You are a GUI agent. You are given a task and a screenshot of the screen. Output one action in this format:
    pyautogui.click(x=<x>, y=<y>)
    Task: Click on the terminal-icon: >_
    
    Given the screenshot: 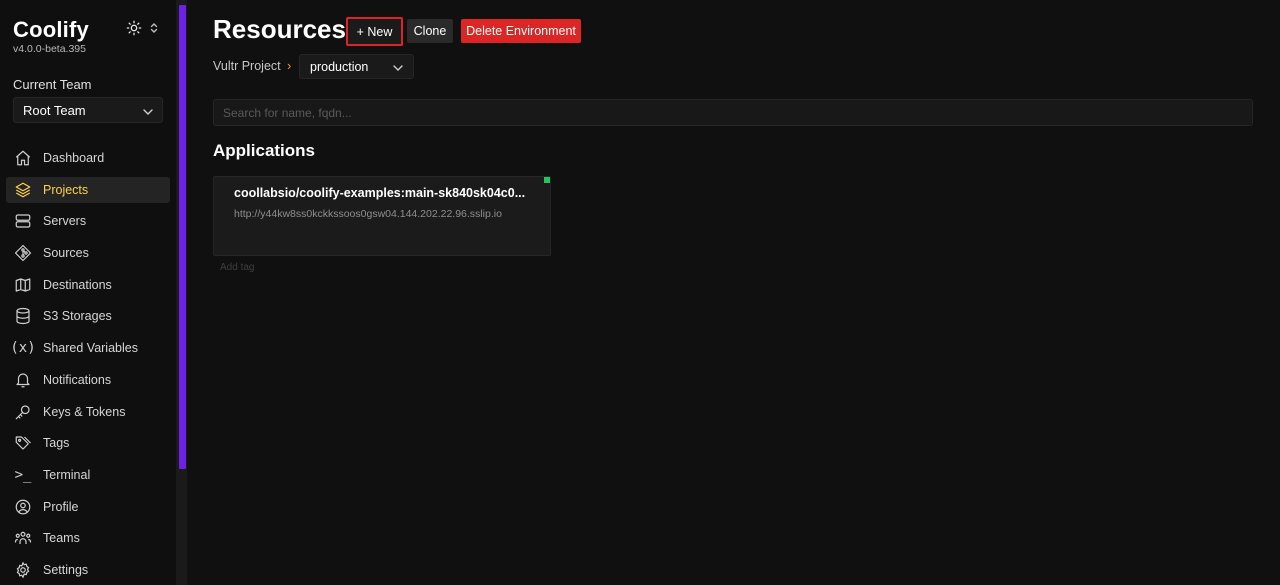 What is the action you would take?
    pyautogui.click(x=23, y=474)
    